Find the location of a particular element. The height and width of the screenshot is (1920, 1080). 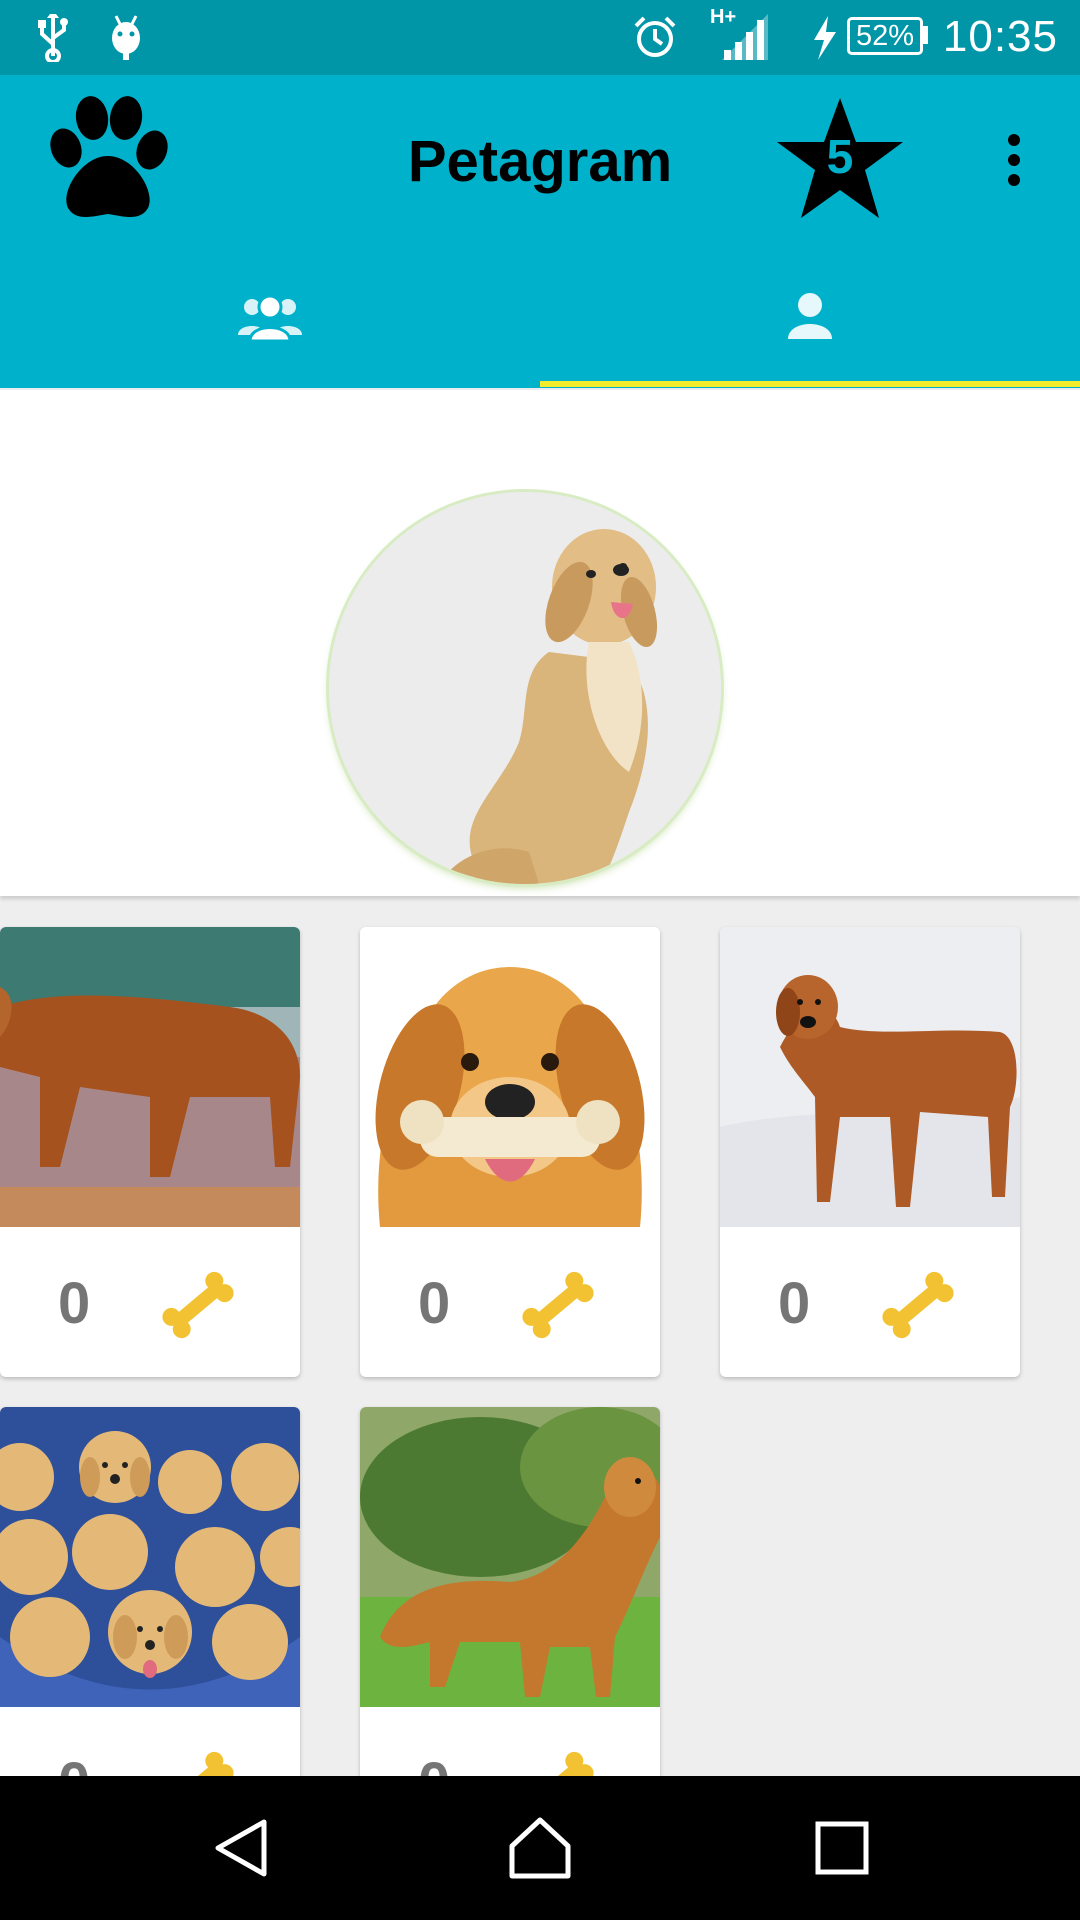

dog-sitting-image is located at coordinates (525, 688).